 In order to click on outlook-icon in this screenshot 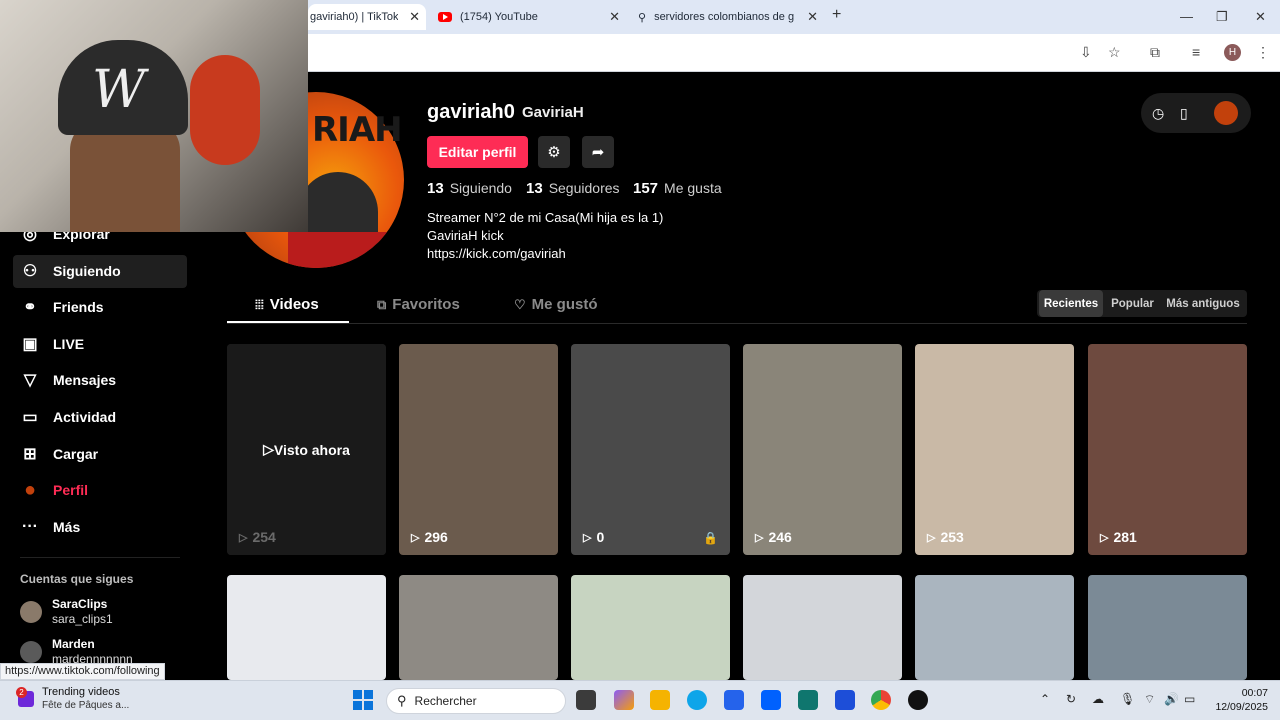, I will do `click(845, 700)`.